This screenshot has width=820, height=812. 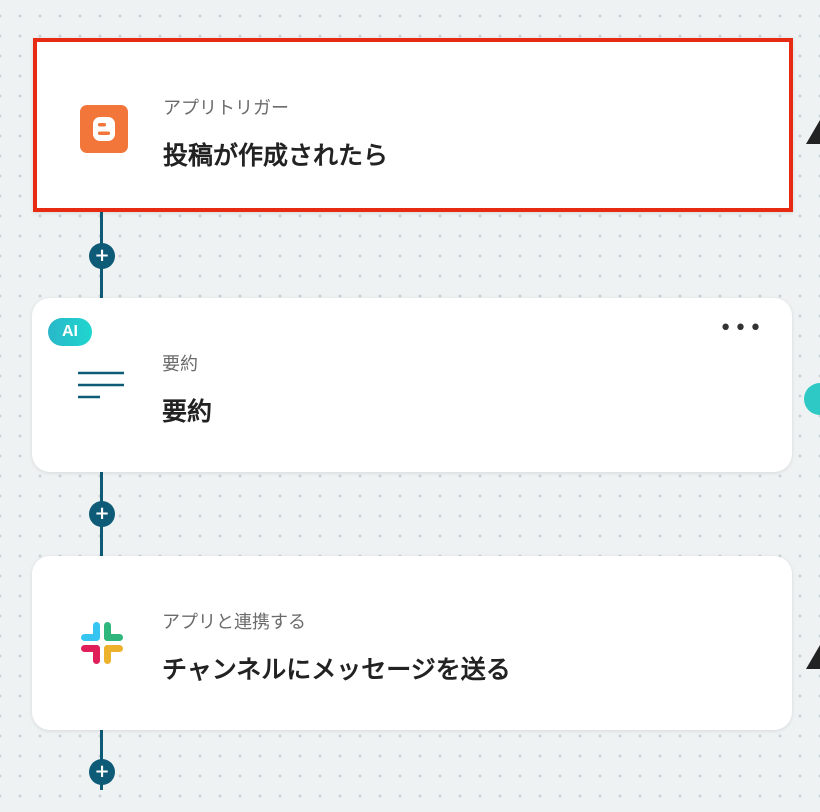 What do you see at coordinates (102, 643) in the screenshot?
I see `slack-icon` at bounding box center [102, 643].